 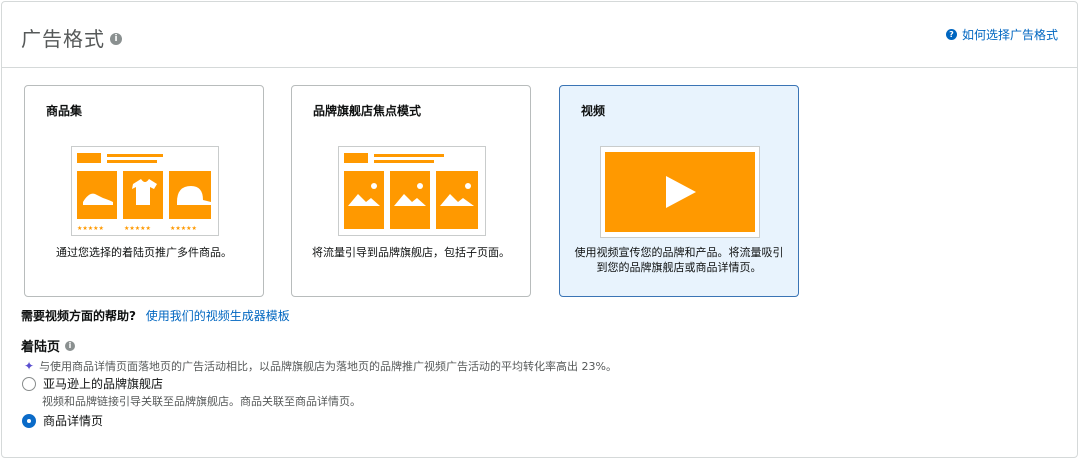 What do you see at coordinates (539, 35) in the screenshot?
I see `panel-header: 广告格式 i ? 如何选择广告格式` at bounding box center [539, 35].